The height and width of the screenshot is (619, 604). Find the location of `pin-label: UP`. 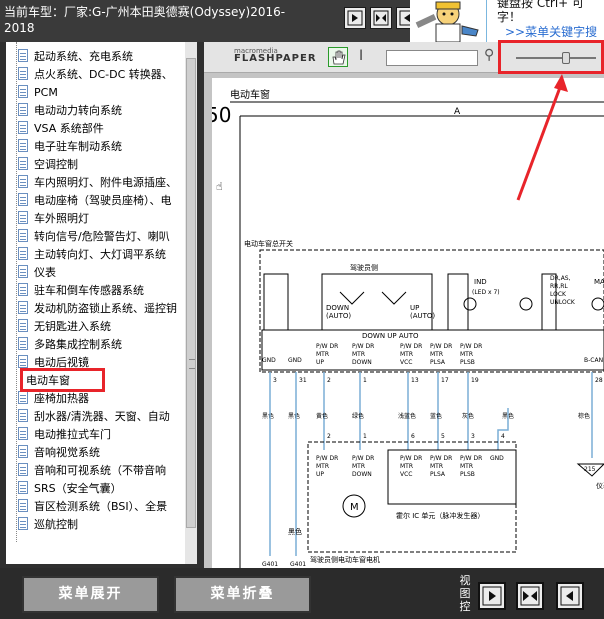

pin-label: UP is located at coordinates (320, 362).